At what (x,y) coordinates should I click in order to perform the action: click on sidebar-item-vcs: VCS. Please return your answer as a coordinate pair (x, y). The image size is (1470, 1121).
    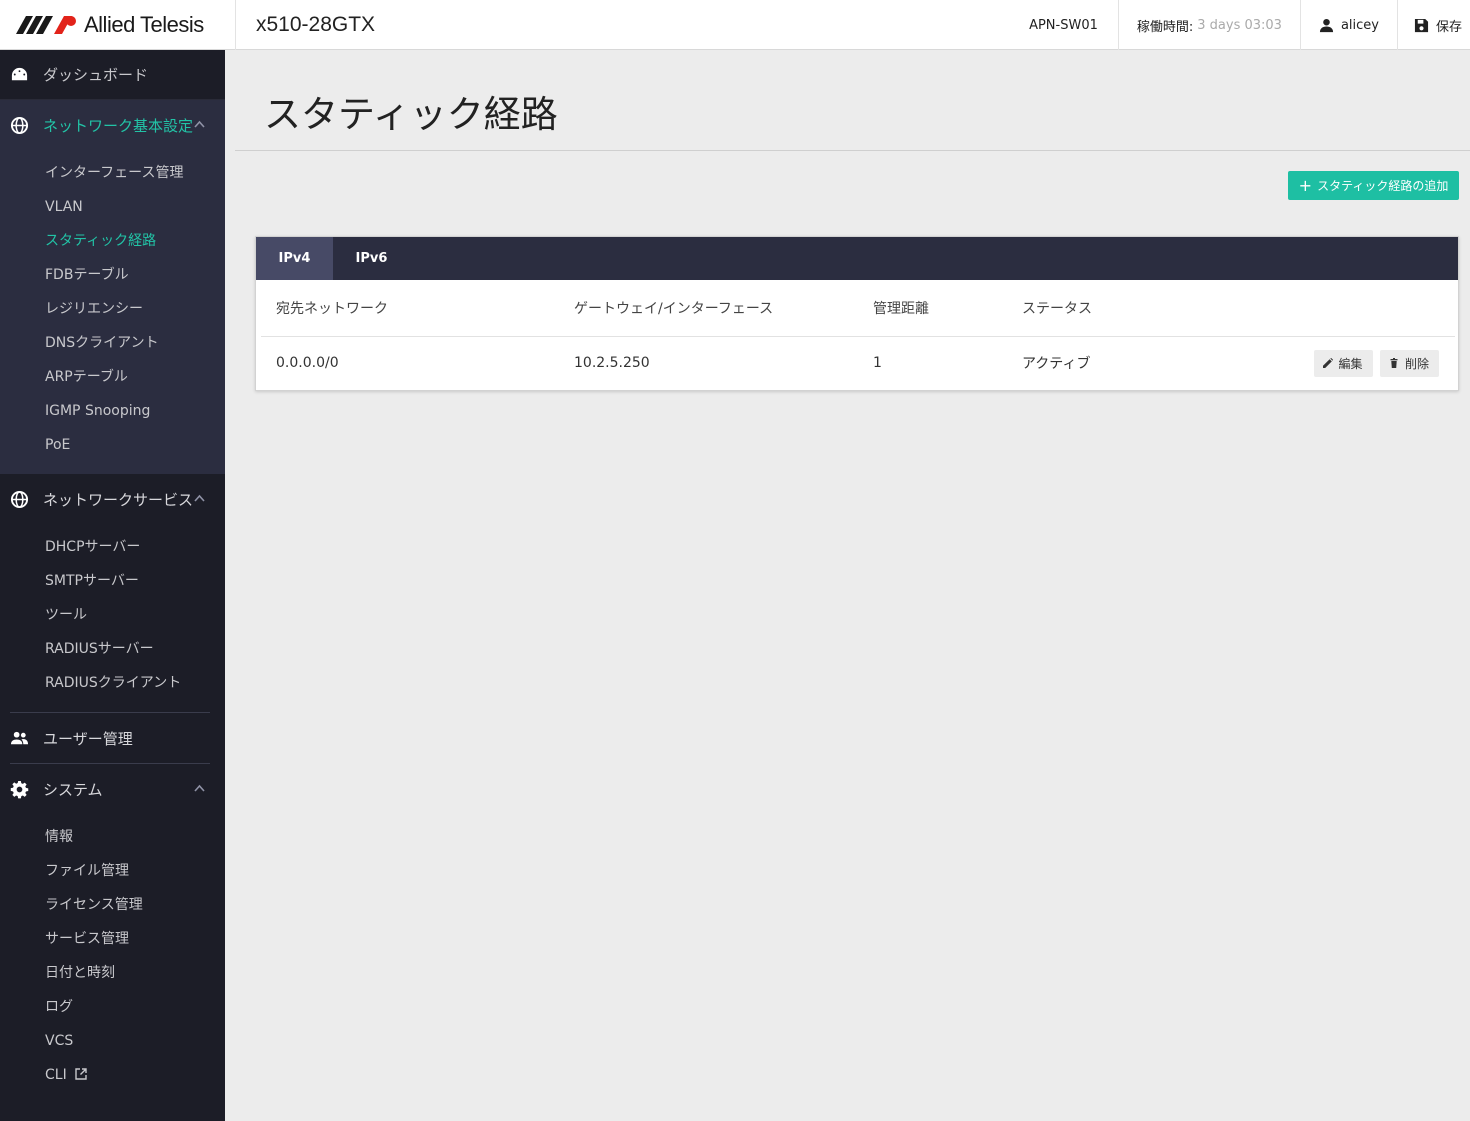
    Looking at the image, I should click on (112, 1041).